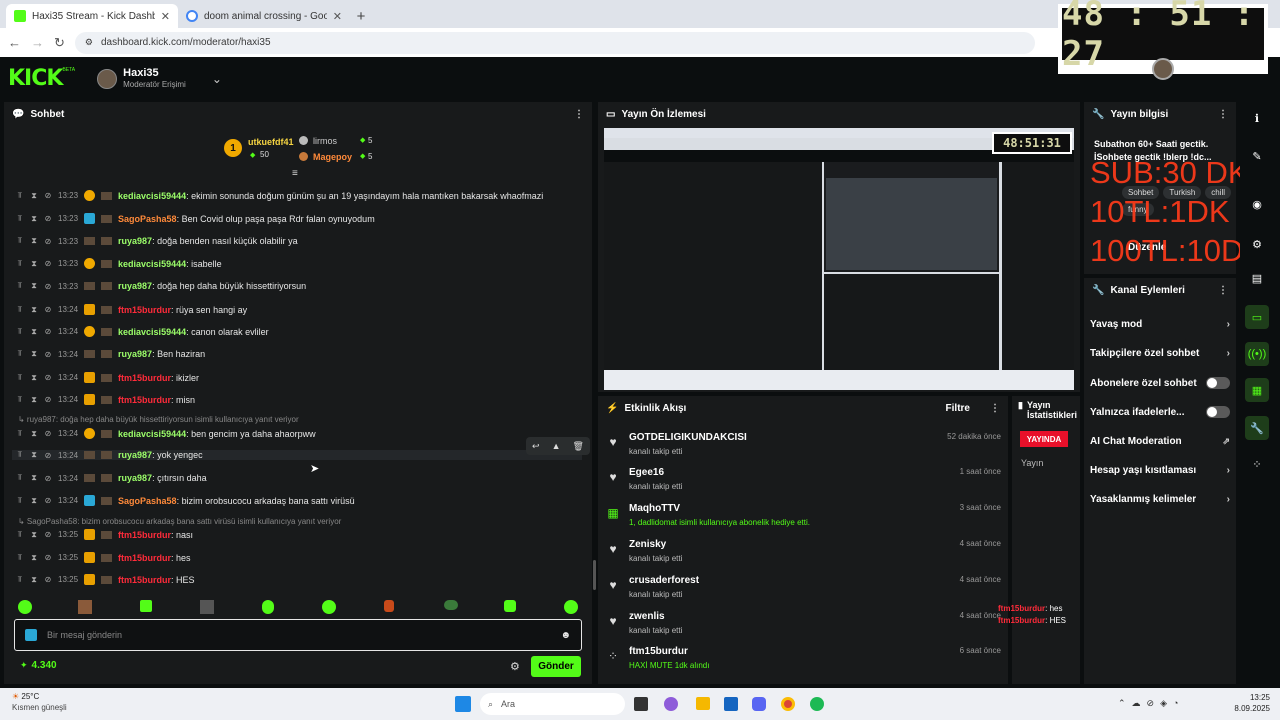  Describe the element at coordinates (217, 79) in the screenshot. I see `chevron-down-icon: ⌄` at that location.